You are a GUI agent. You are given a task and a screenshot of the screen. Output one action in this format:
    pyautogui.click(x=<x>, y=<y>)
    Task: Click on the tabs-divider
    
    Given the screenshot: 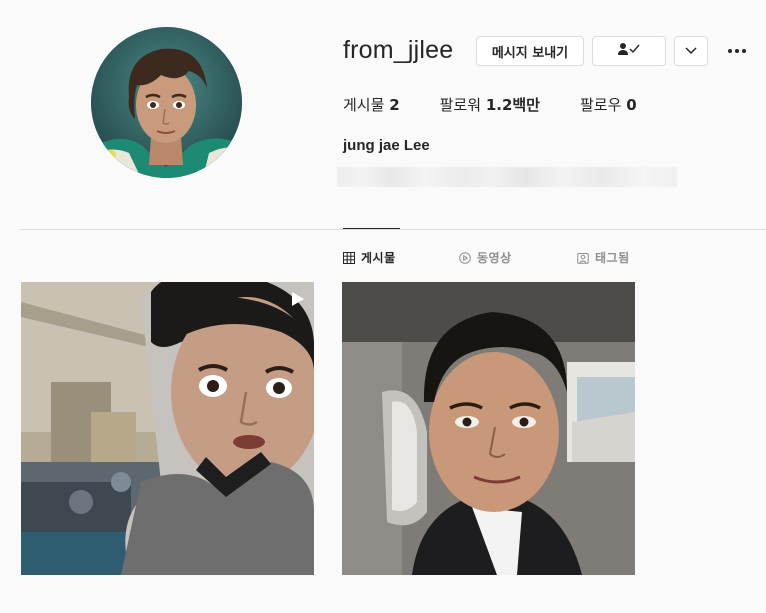 What is the action you would take?
    pyautogui.click(x=393, y=229)
    